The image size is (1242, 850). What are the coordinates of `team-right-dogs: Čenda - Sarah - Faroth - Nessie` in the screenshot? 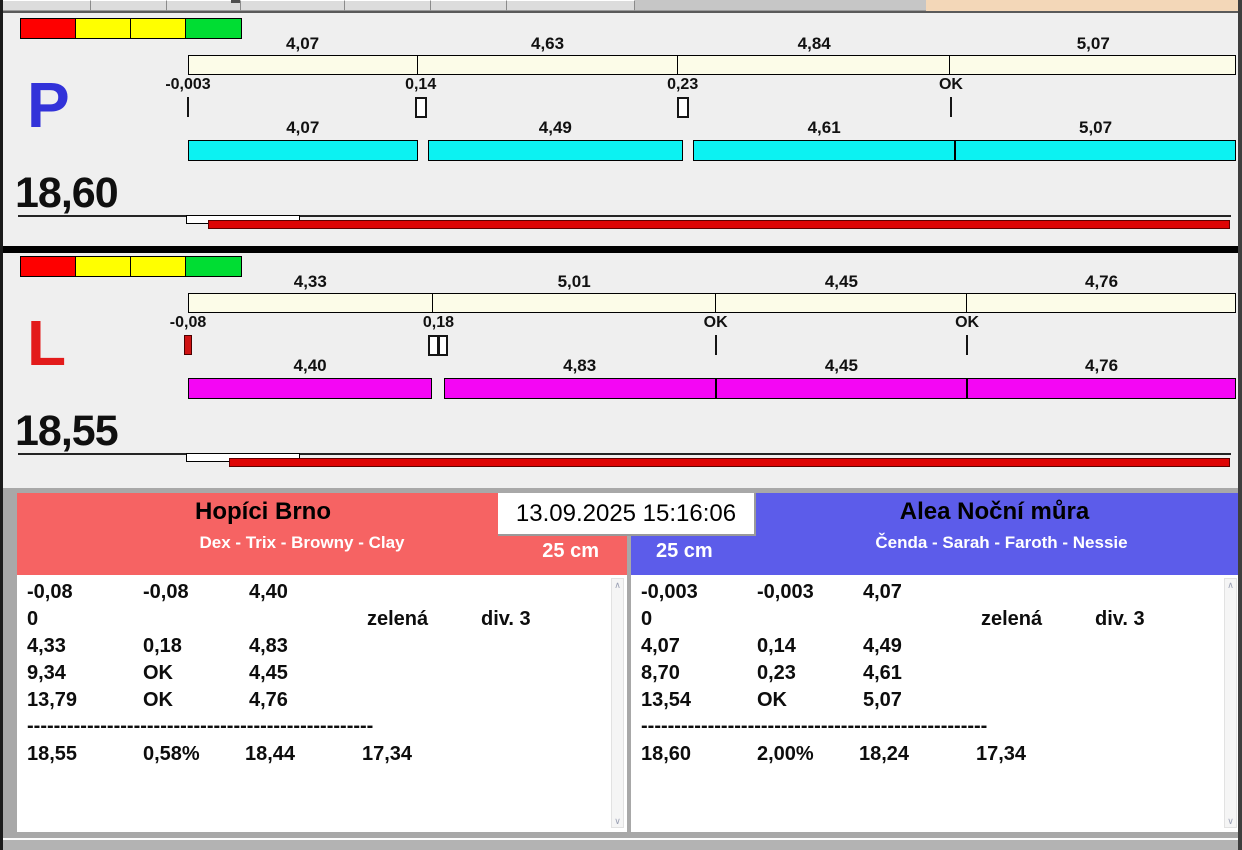 It's located at (1001, 542).